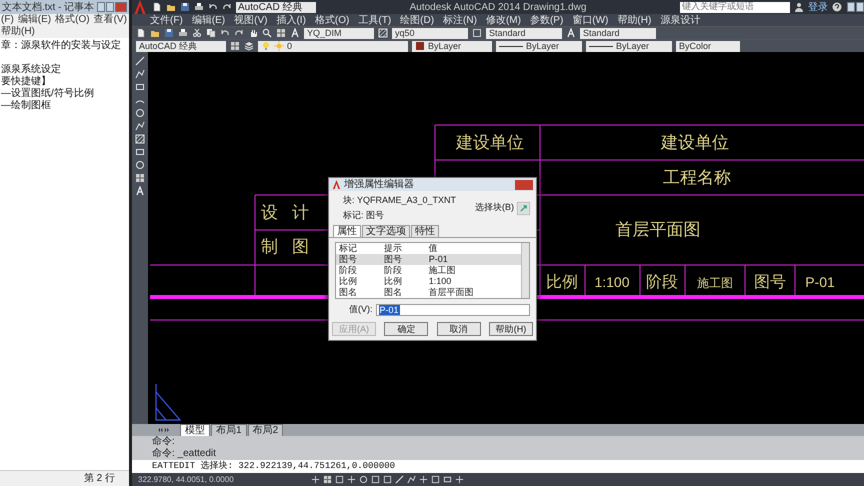  I want to click on menu-item: 修改(M), so click(503, 20).